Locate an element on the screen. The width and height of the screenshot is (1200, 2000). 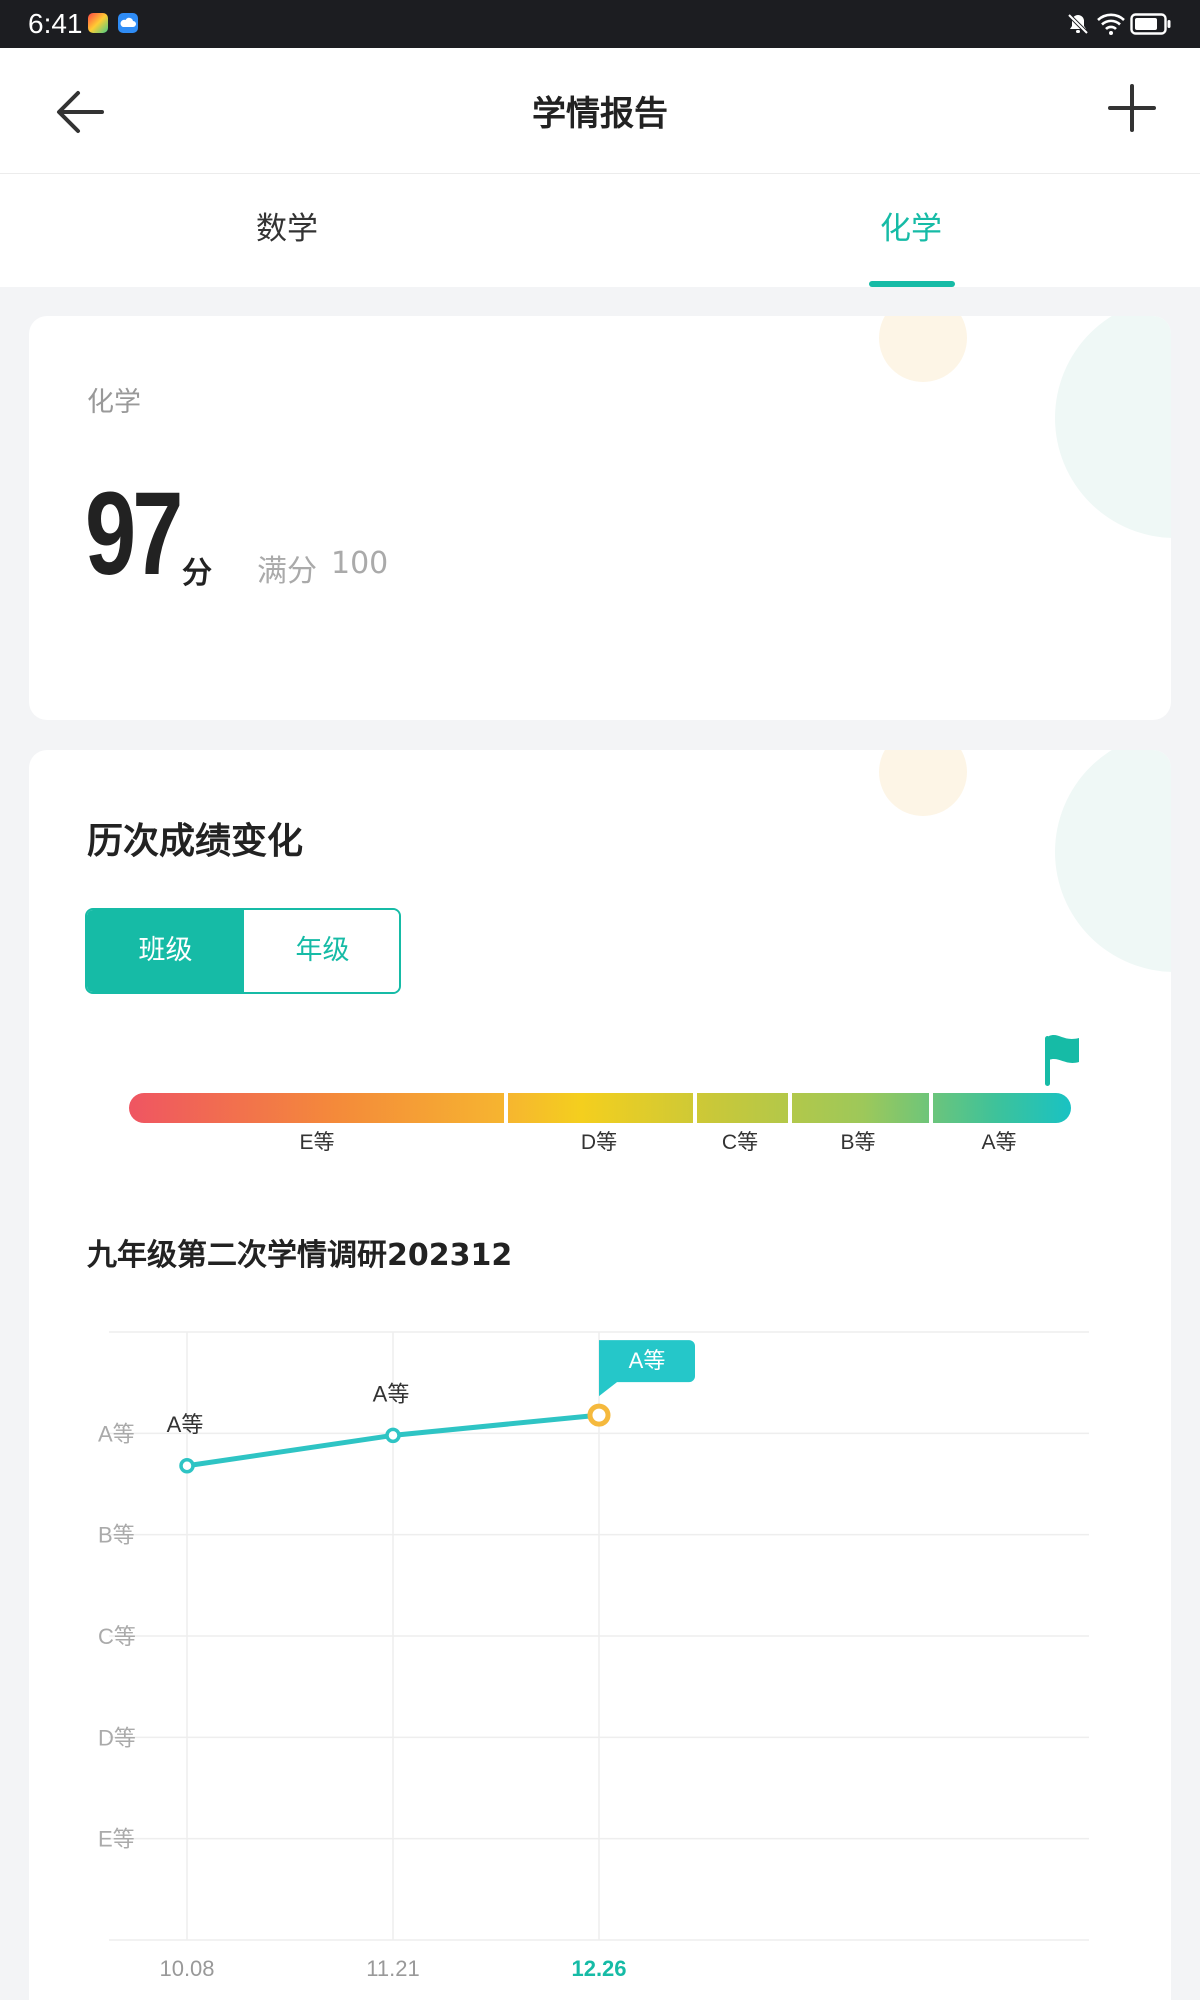
y-tick-label: E等 is located at coordinates (116, 1839).